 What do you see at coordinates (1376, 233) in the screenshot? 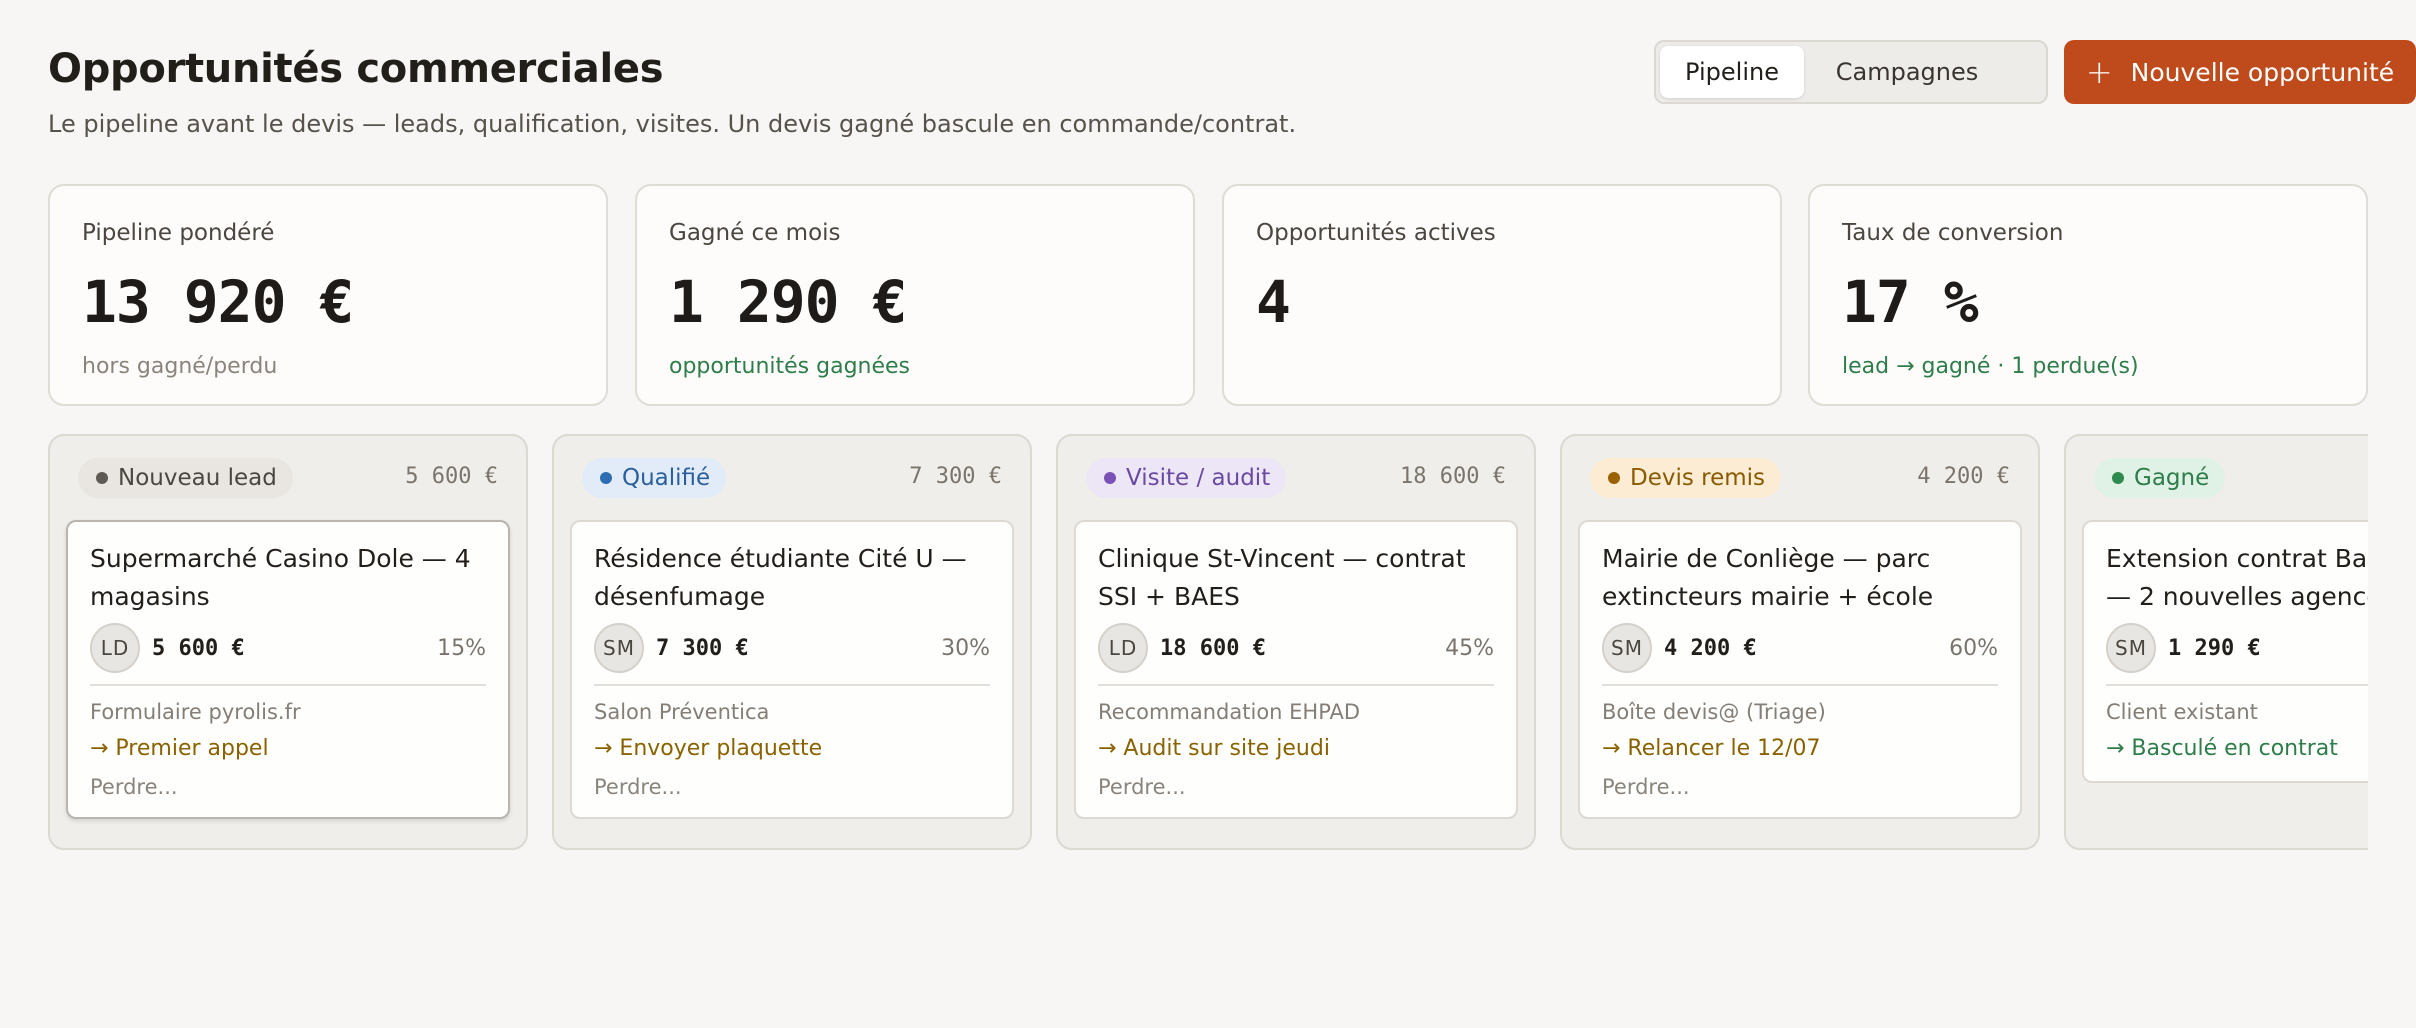
I see `kpi-label: Opportunités actives` at bounding box center [1376, 233].